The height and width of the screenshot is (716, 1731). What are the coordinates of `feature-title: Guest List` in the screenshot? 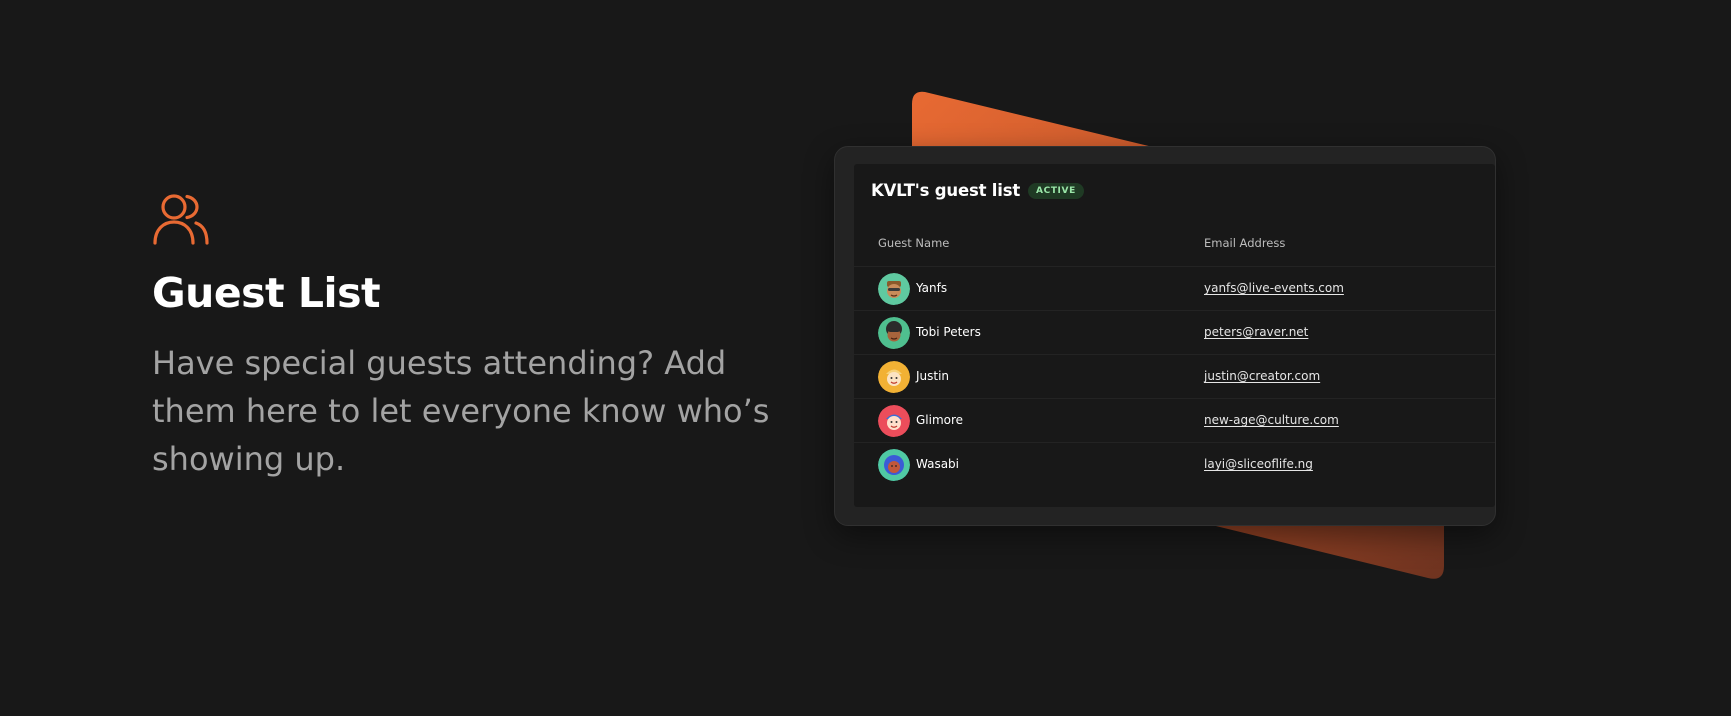 It's located at (266, 293).